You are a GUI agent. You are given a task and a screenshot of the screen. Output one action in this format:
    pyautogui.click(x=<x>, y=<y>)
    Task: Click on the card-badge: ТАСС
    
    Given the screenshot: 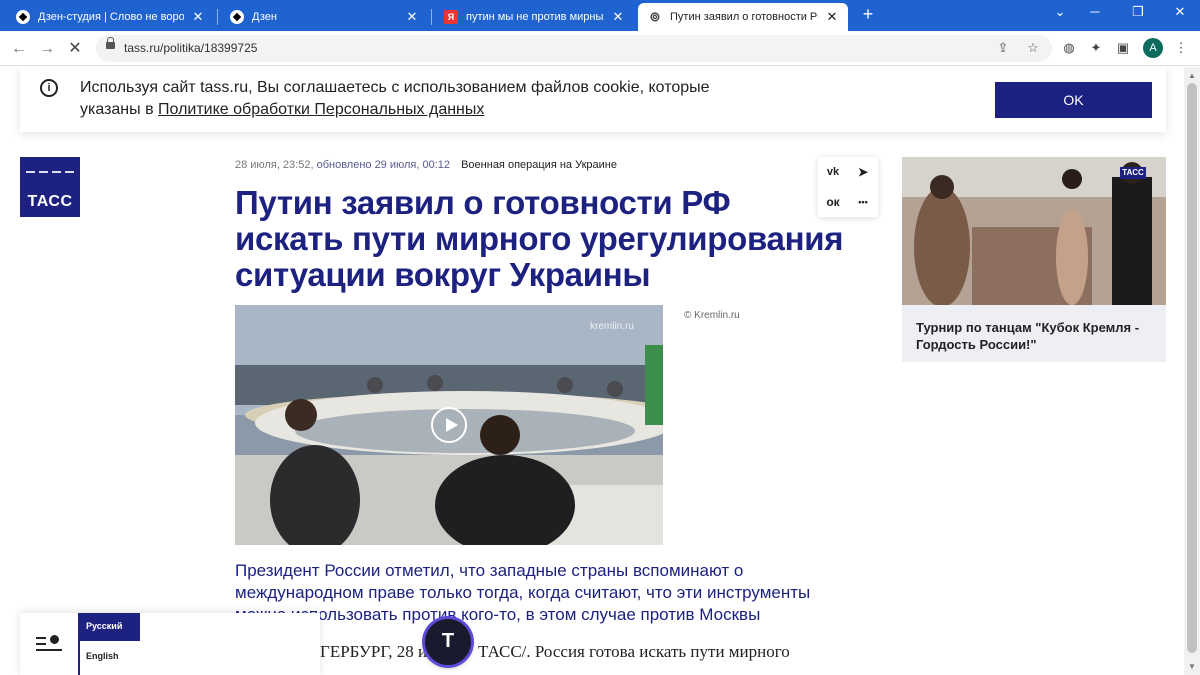 What is the action you would take?
    pyautogui.click(x=1133, y=173)
    